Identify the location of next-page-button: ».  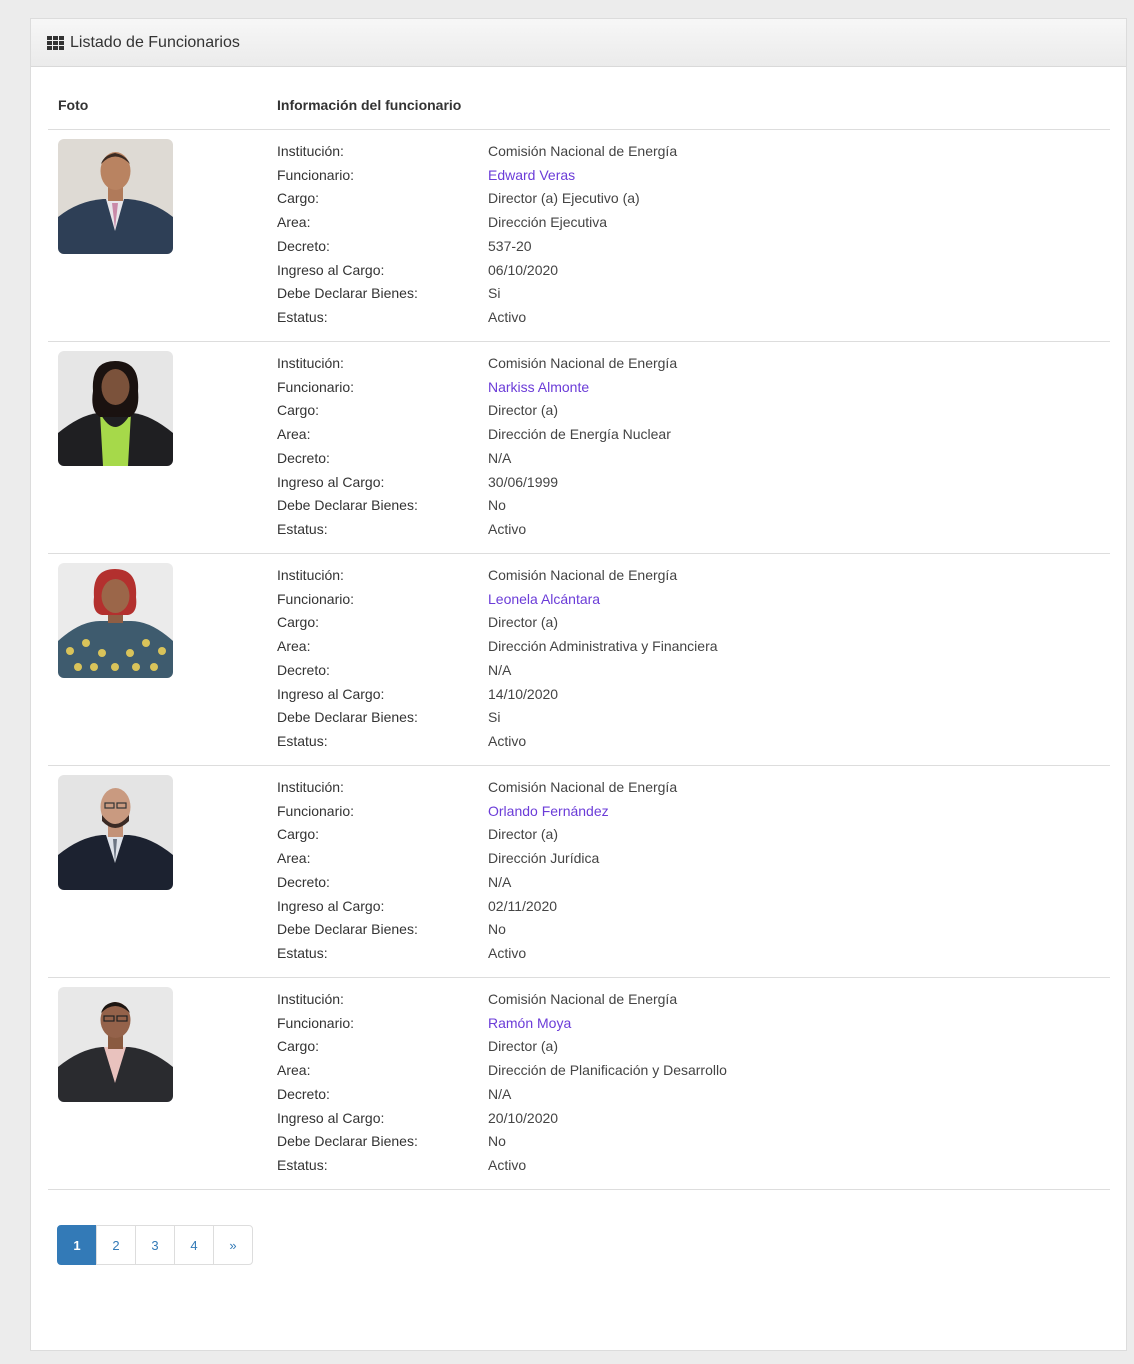
(233, 1245).